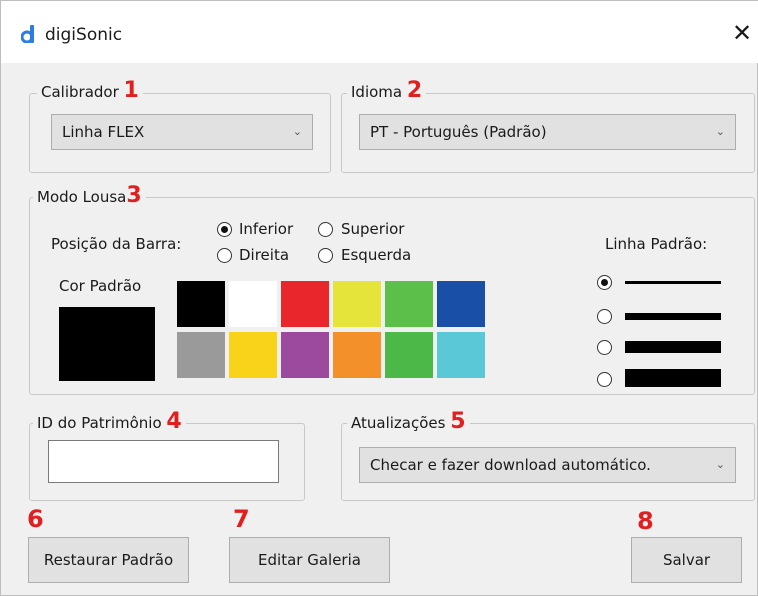 The width and height of the screenshot is (758, 596). I want to click on color-swatch-gray, so click(201, 355).